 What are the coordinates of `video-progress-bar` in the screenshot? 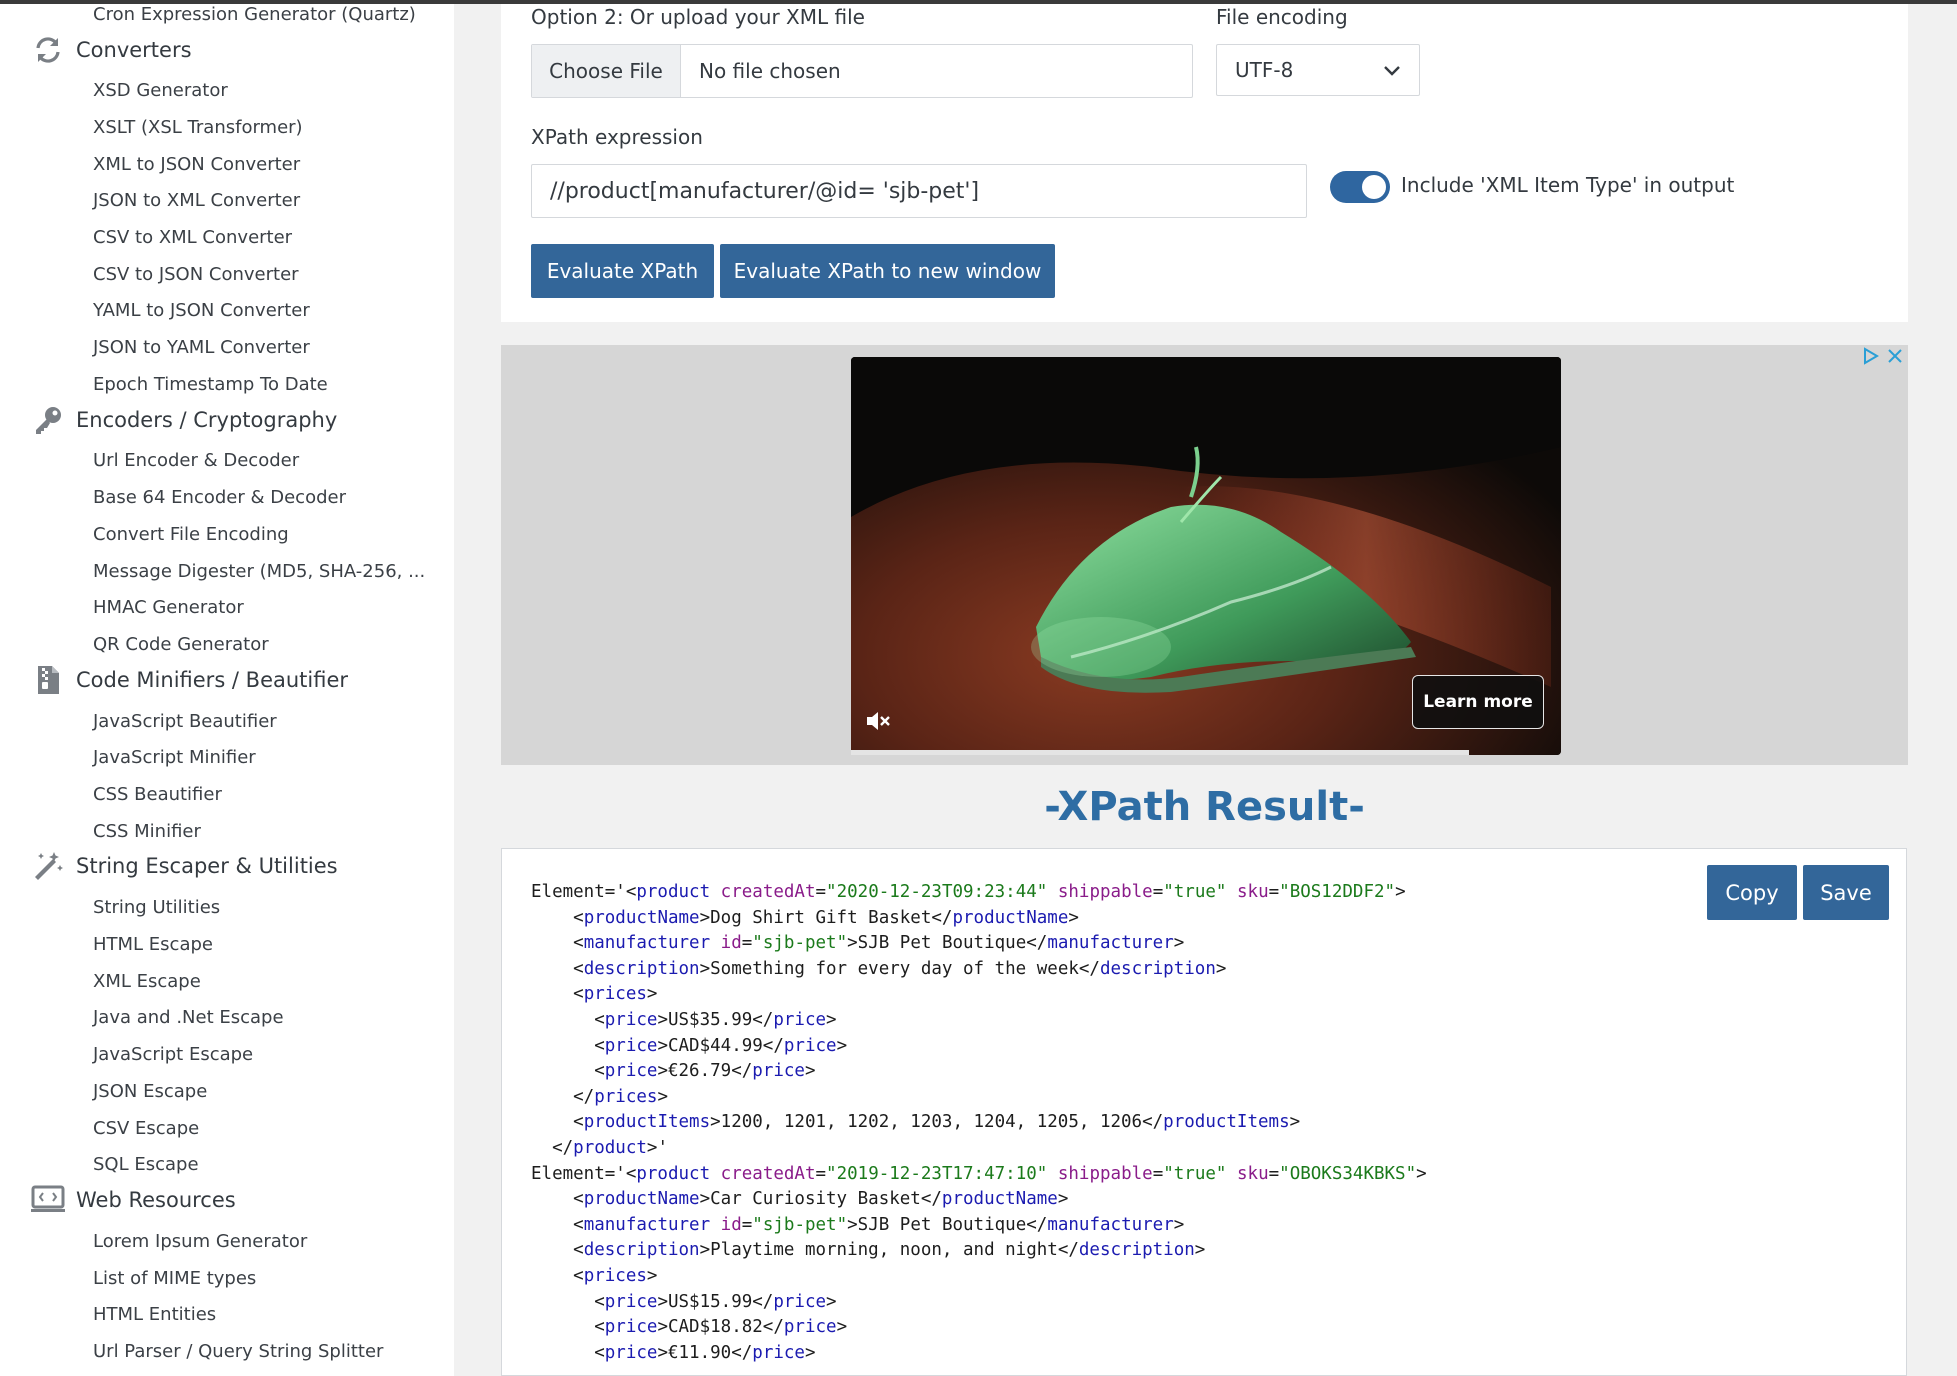 It's located at (1160, 752).